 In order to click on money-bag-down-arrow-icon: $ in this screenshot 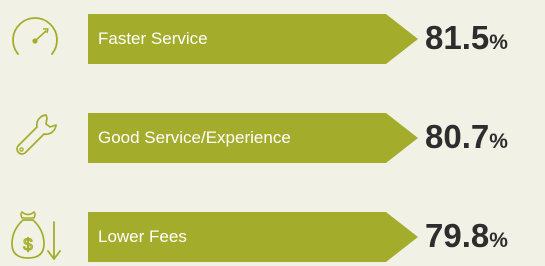, I will do `click(35, 235)`.